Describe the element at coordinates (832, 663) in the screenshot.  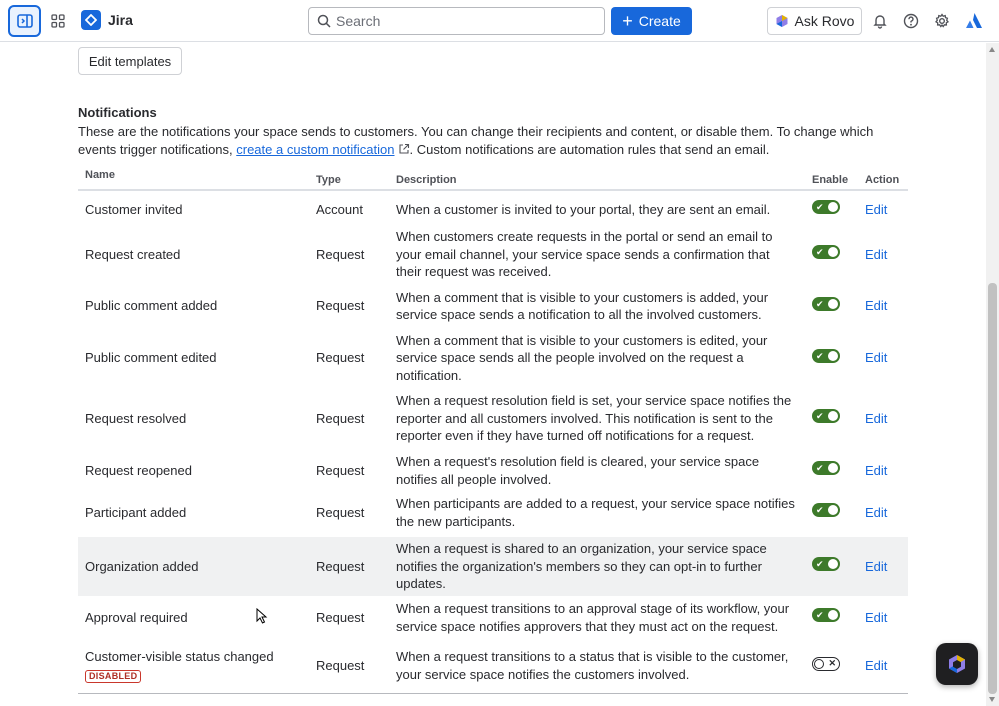
I see `cross-icon: ✕` at that location.